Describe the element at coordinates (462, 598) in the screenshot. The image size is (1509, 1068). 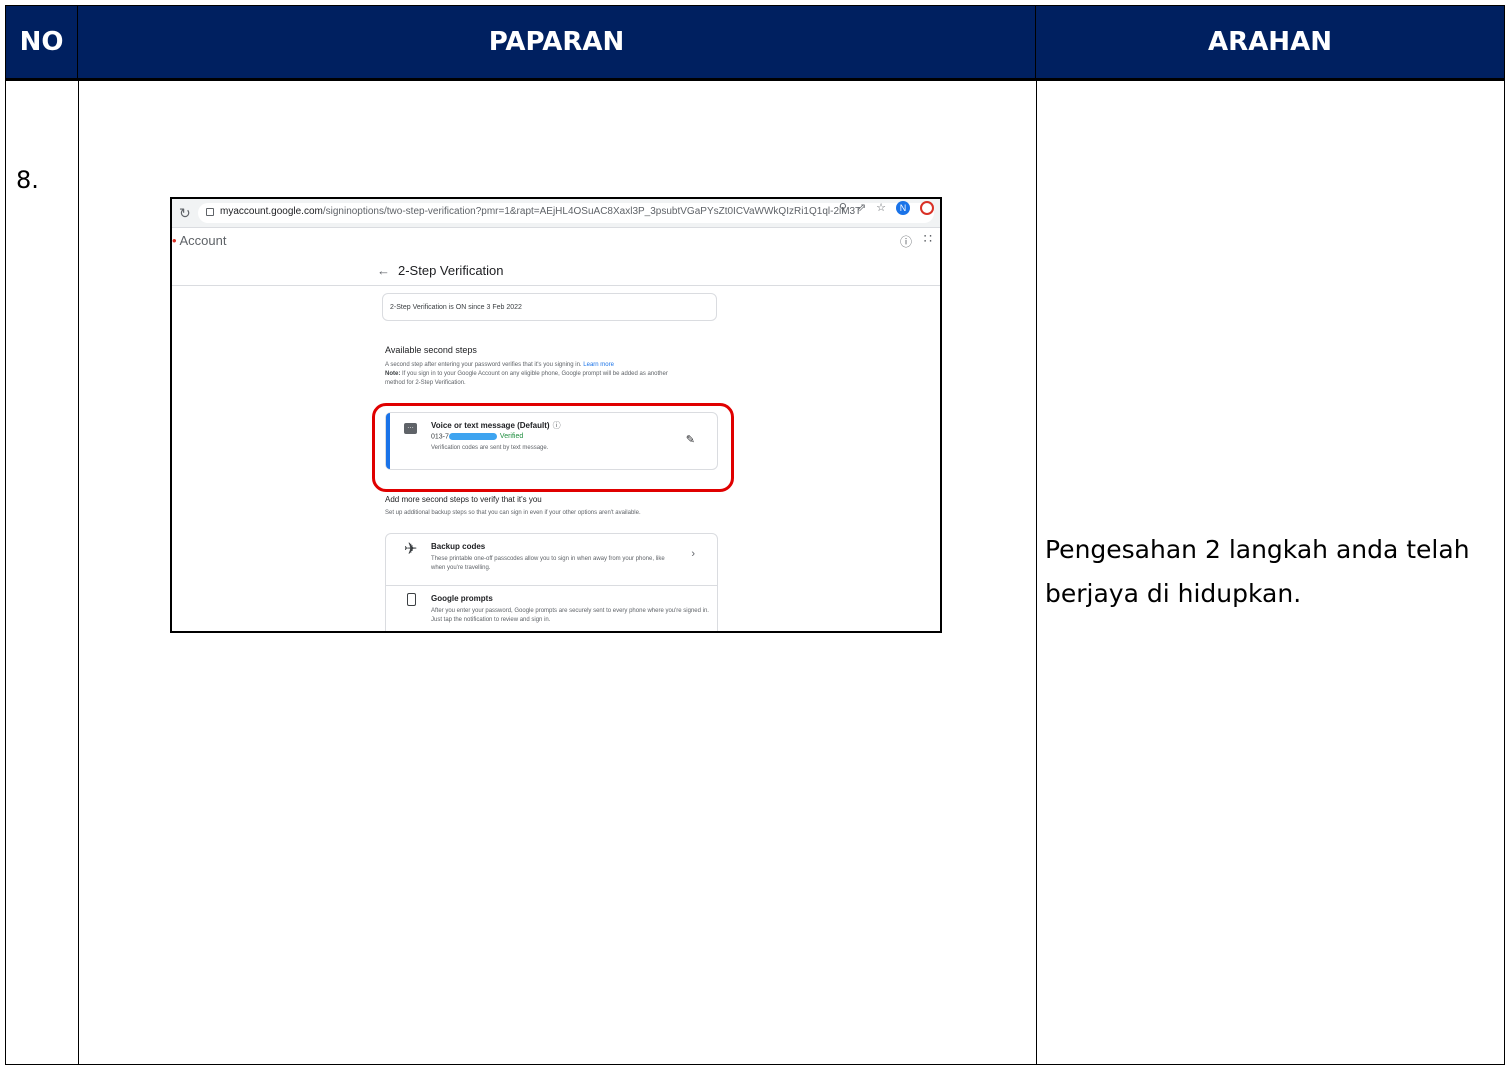
I see `google-prompts-title: Google prompts` at that location.